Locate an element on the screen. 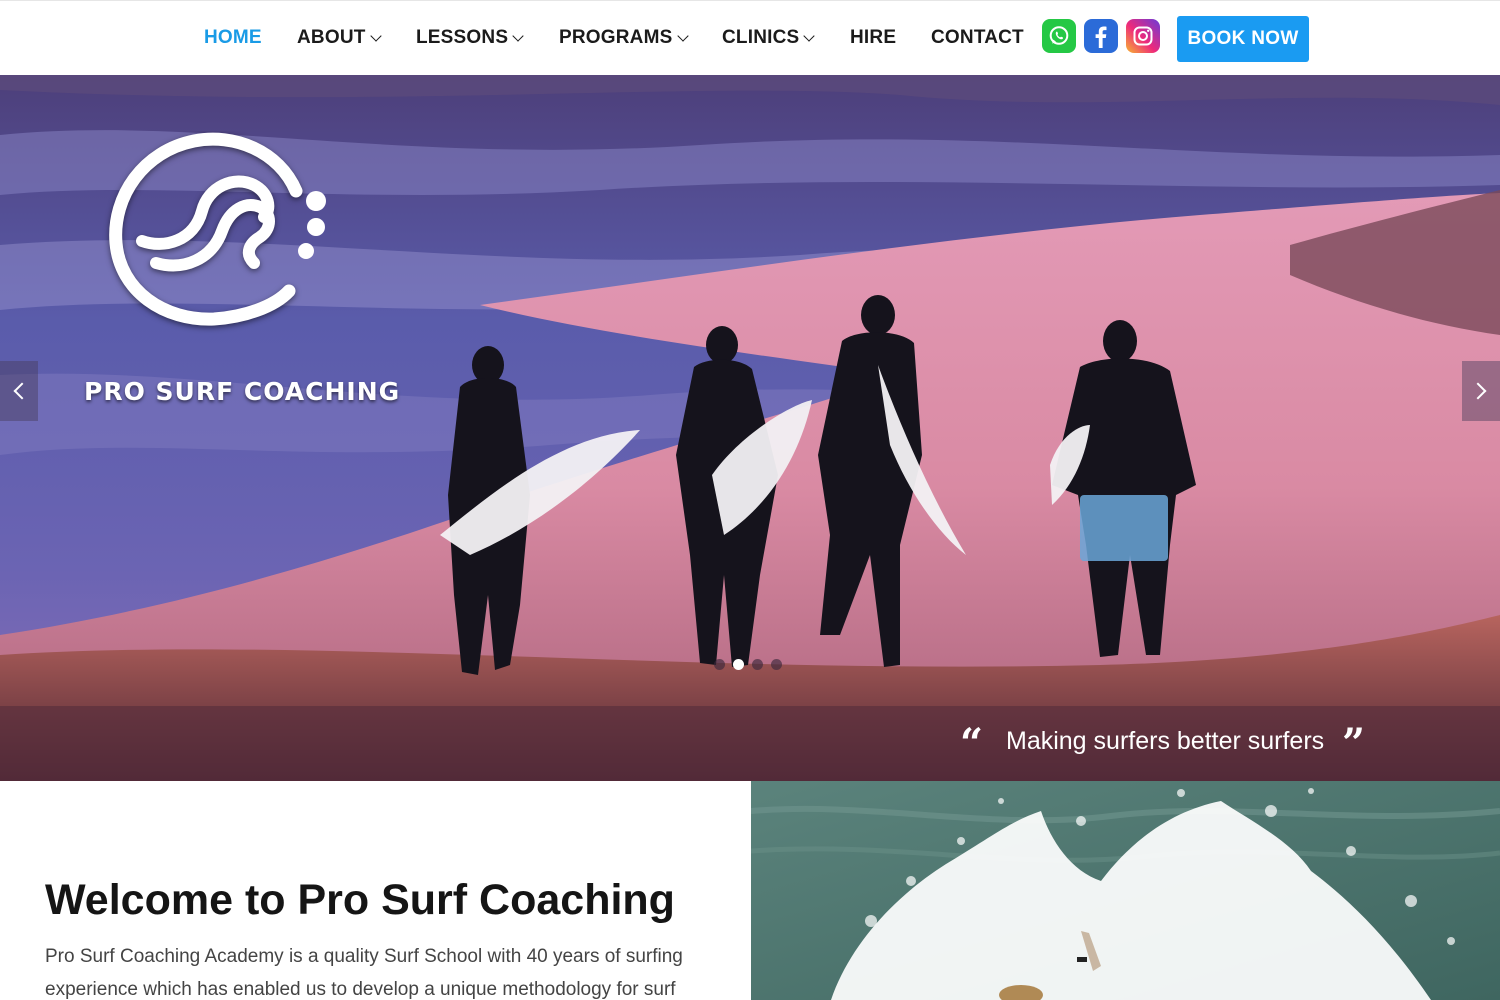 The height and width of the screenshot is (1000, 1500). hero-quote-text: Making surfers better surfers is located at coordinates (1165, 741).